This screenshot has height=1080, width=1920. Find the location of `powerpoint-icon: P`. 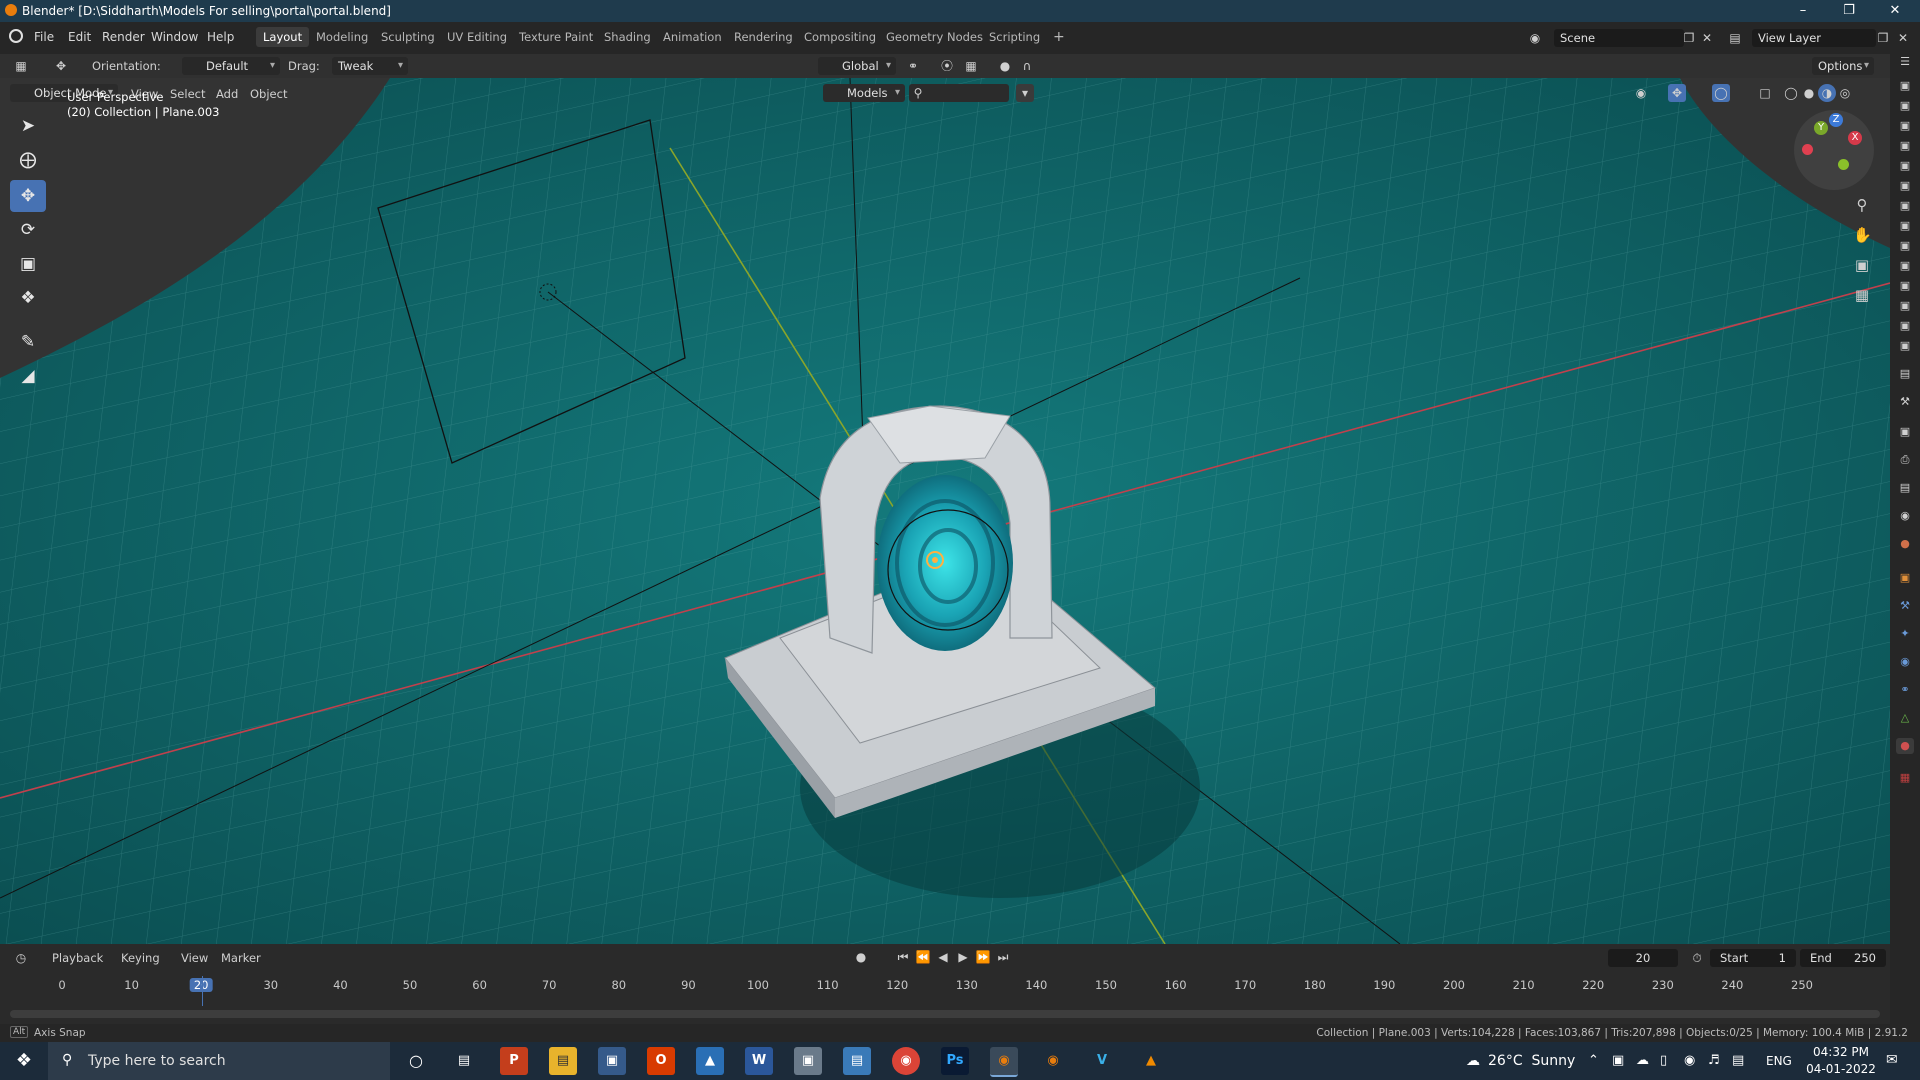

powerpoint-icon: P is located at coordinates (514, 1061).